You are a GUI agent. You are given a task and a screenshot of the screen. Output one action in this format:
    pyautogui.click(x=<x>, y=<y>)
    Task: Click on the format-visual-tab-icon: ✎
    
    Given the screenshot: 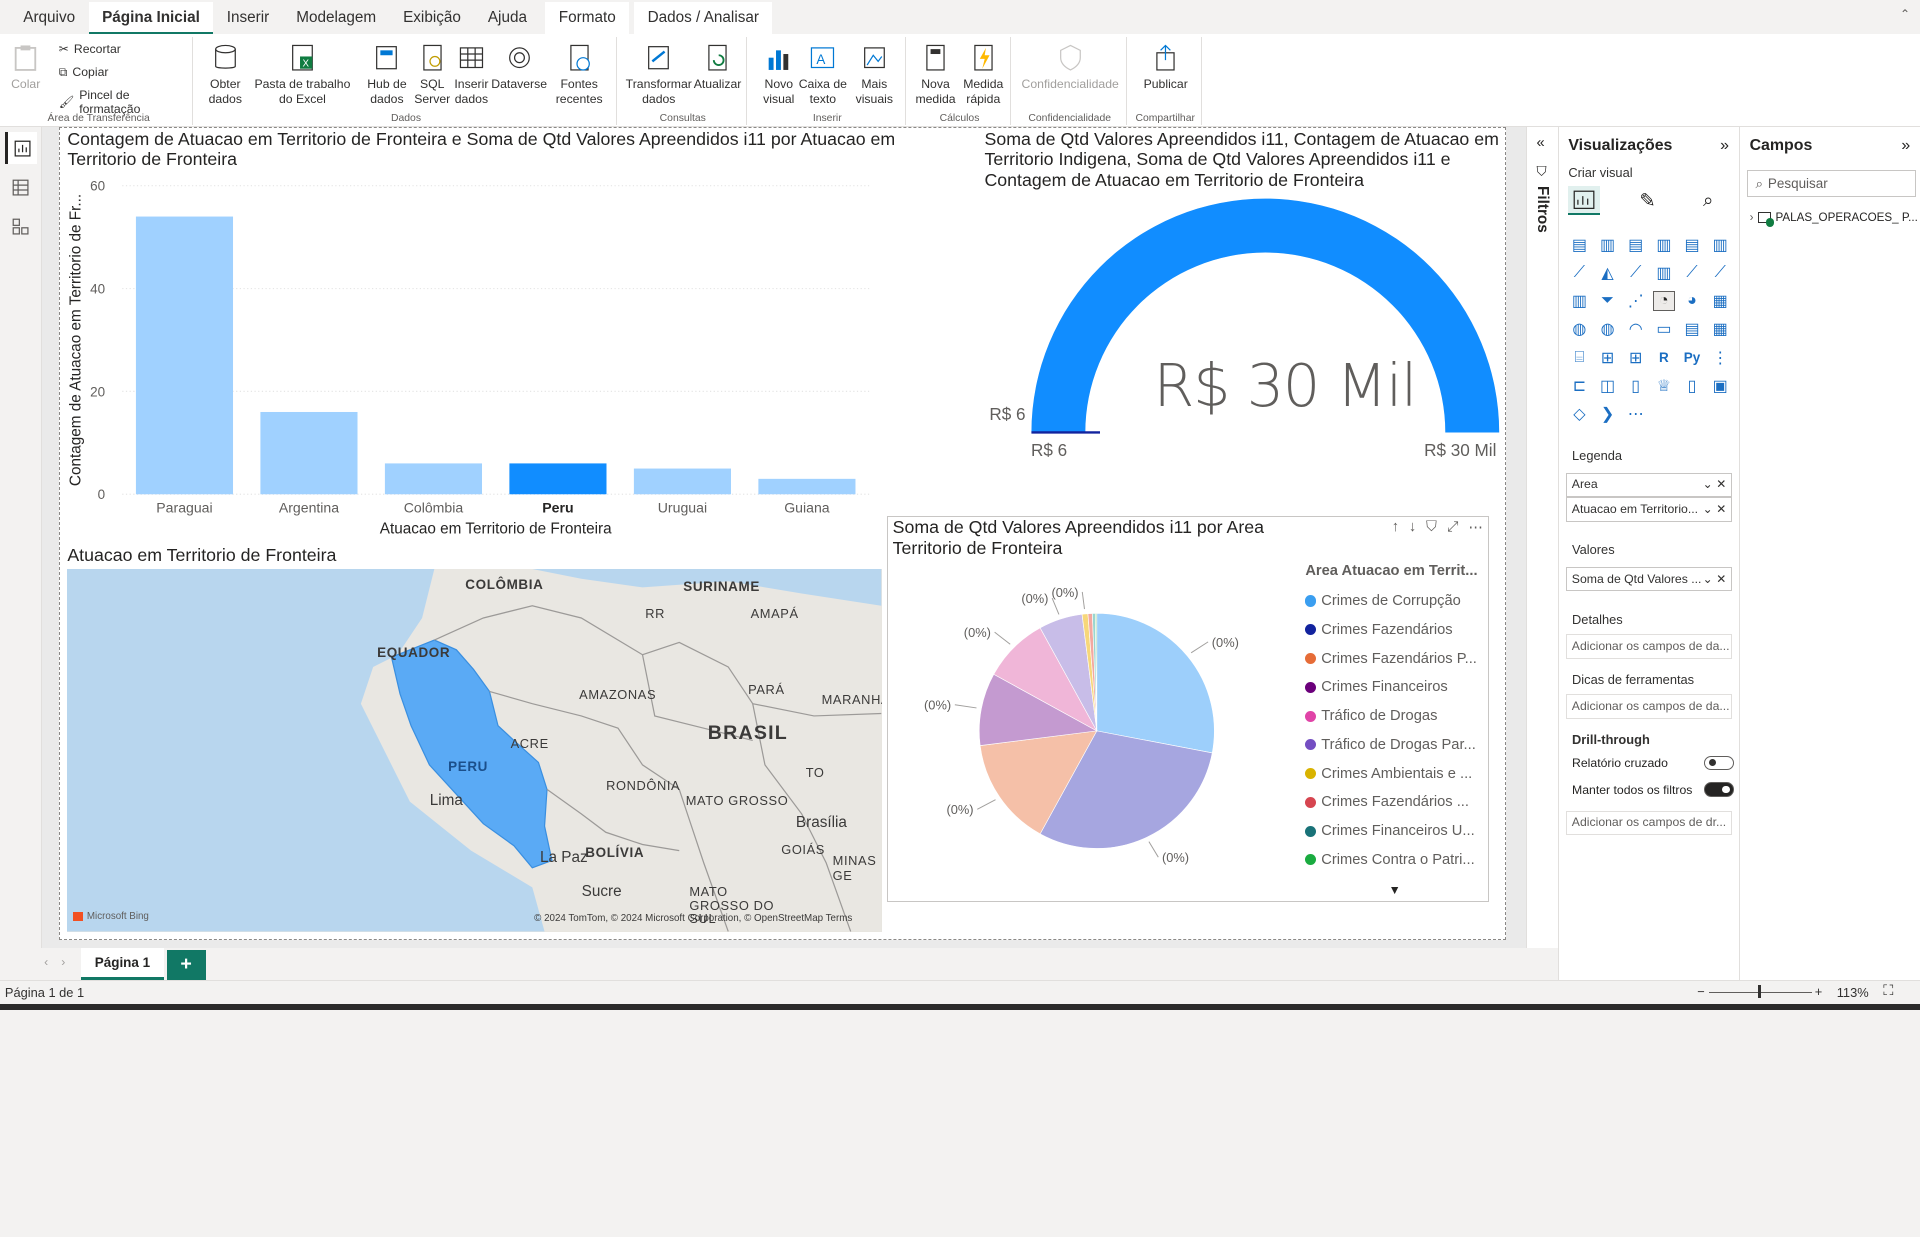 What is the action you would take?
    pyautogui.click(x=1647, y=201)
    